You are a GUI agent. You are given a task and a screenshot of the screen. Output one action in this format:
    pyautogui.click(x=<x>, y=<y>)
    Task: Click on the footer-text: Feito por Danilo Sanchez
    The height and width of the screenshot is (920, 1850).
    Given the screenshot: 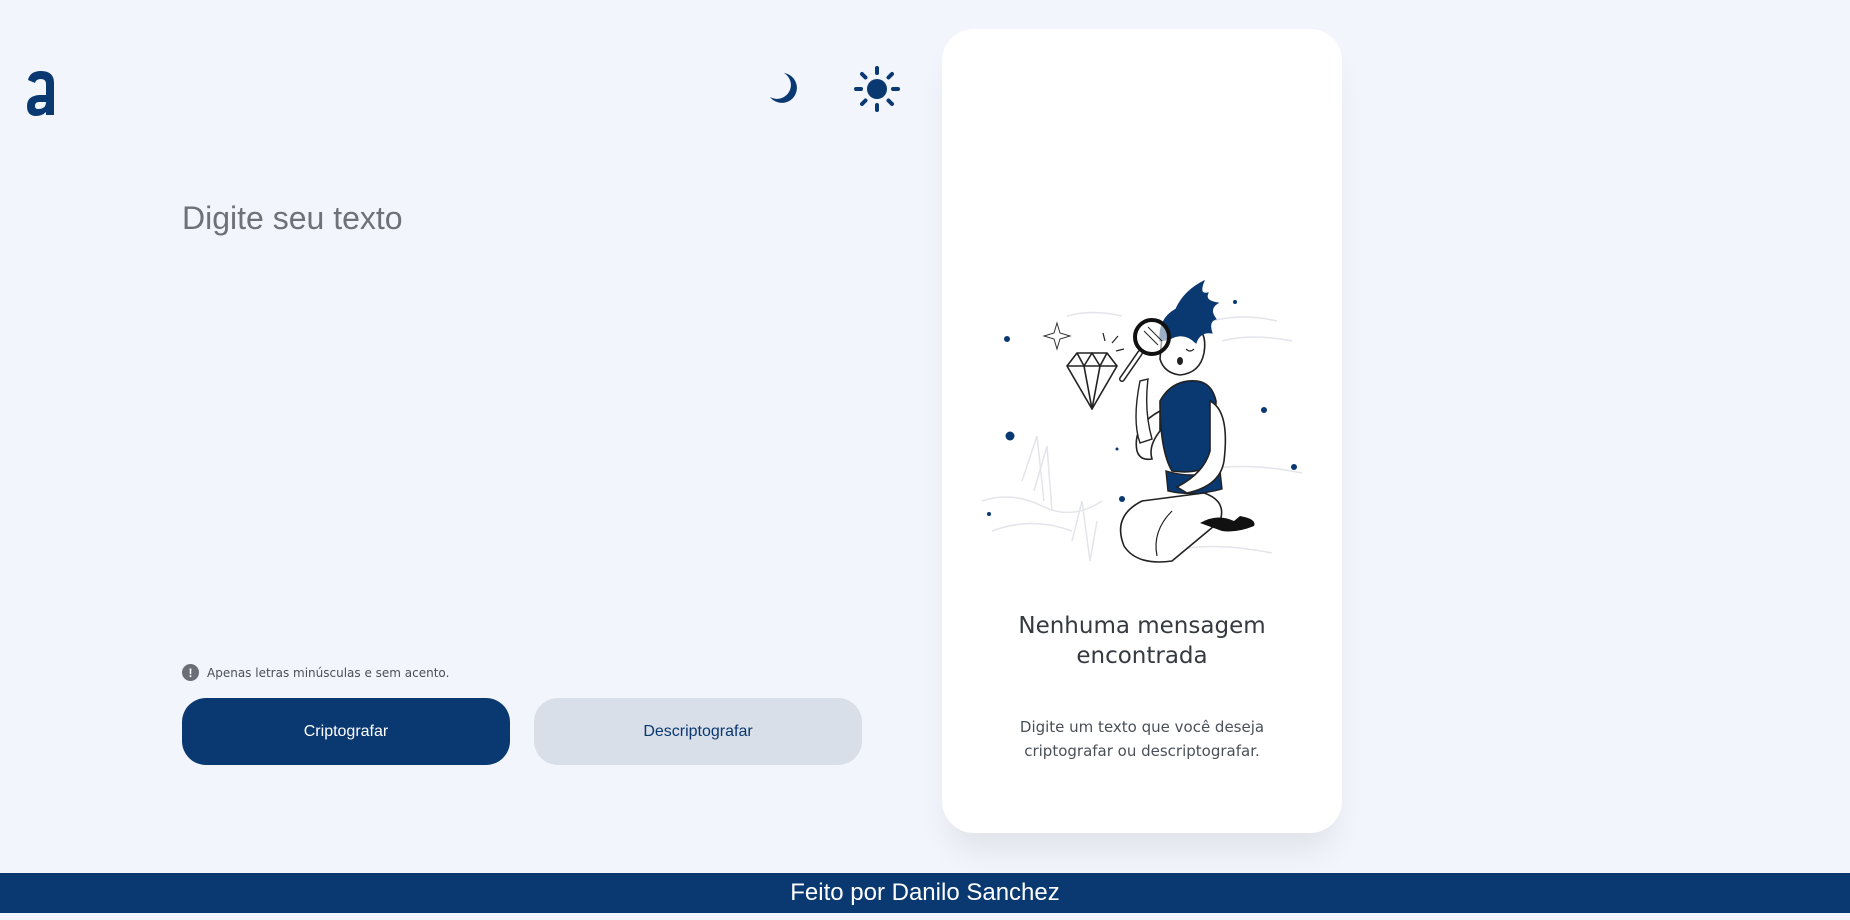 What is the action you would take?
    pyautogui.click(x=925, y=892)
    